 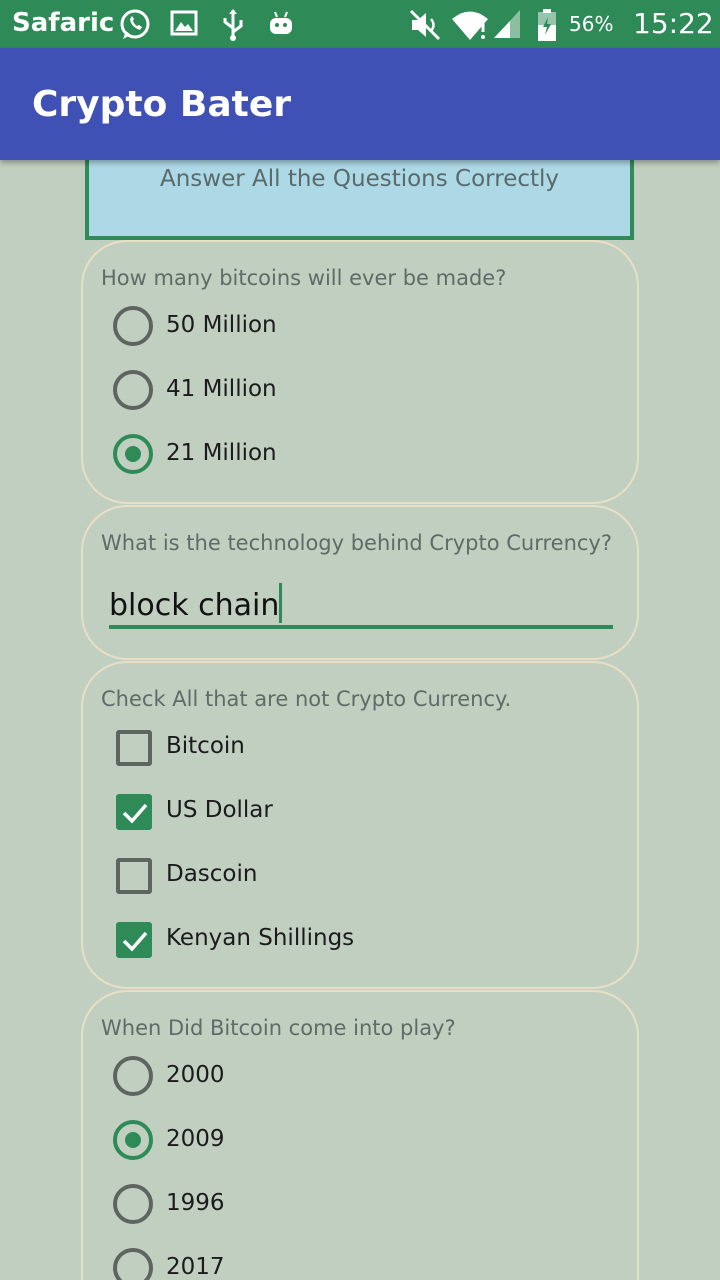 I want to click on option-label: 50 Million, so click(x=221, y=325).